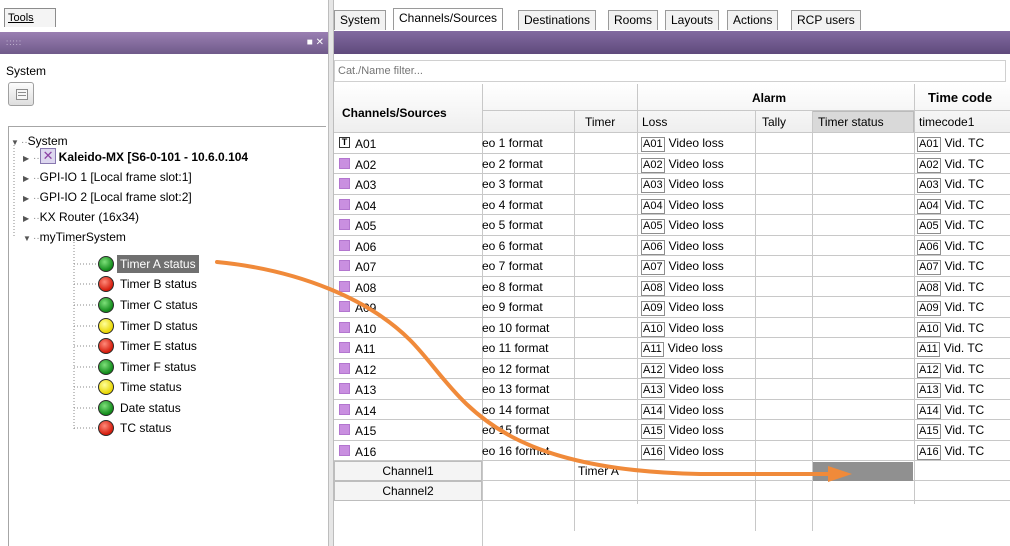 This screenshot has height=546, width=1010. Describe the element at coordinates (407, 307) in the screenshot. I see `channel-cell: A09` at that location.